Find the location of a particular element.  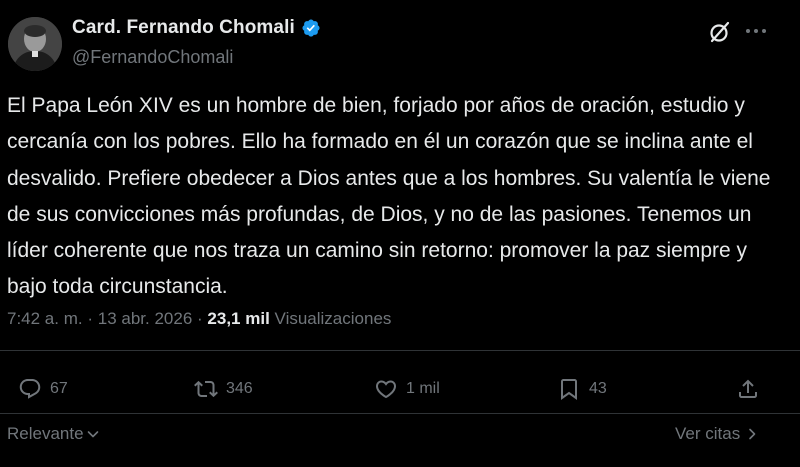

view-quotes-link: Ver citas is located at coordinates (716, 434).